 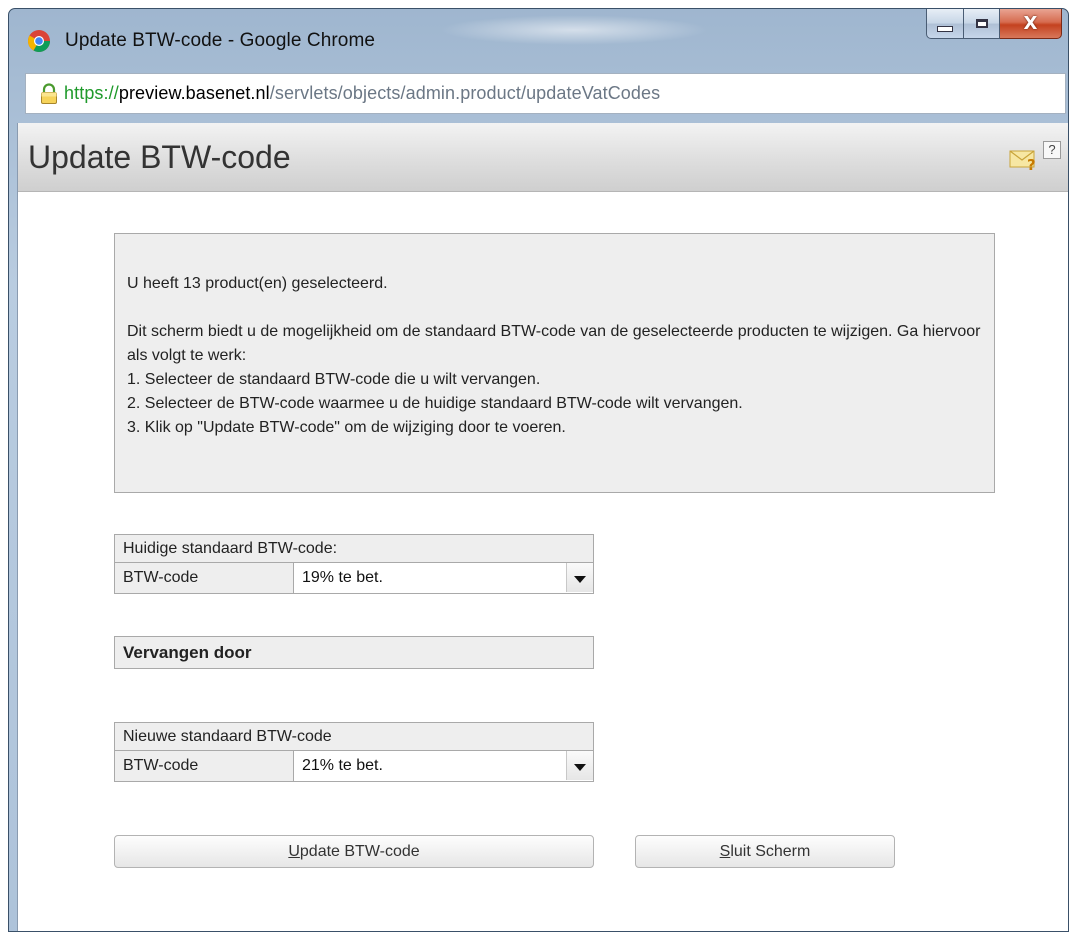 I want to click on mail-help-icon: ?, so click(x=1024, y=158).